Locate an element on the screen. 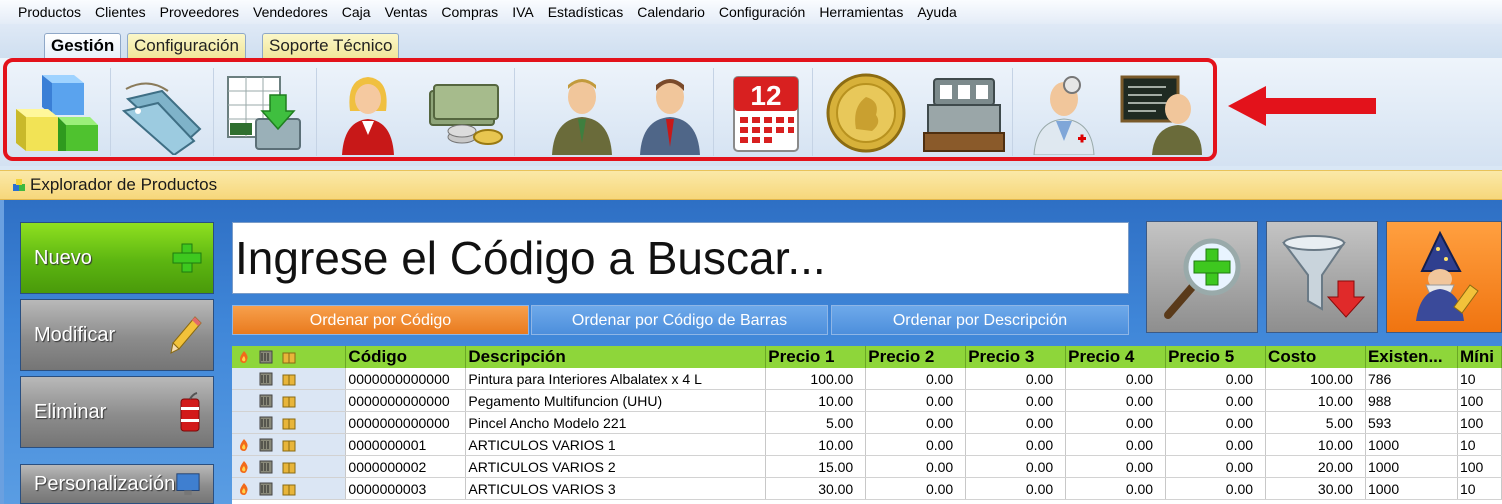  icon-column-header is located at coordinates (289, 357).